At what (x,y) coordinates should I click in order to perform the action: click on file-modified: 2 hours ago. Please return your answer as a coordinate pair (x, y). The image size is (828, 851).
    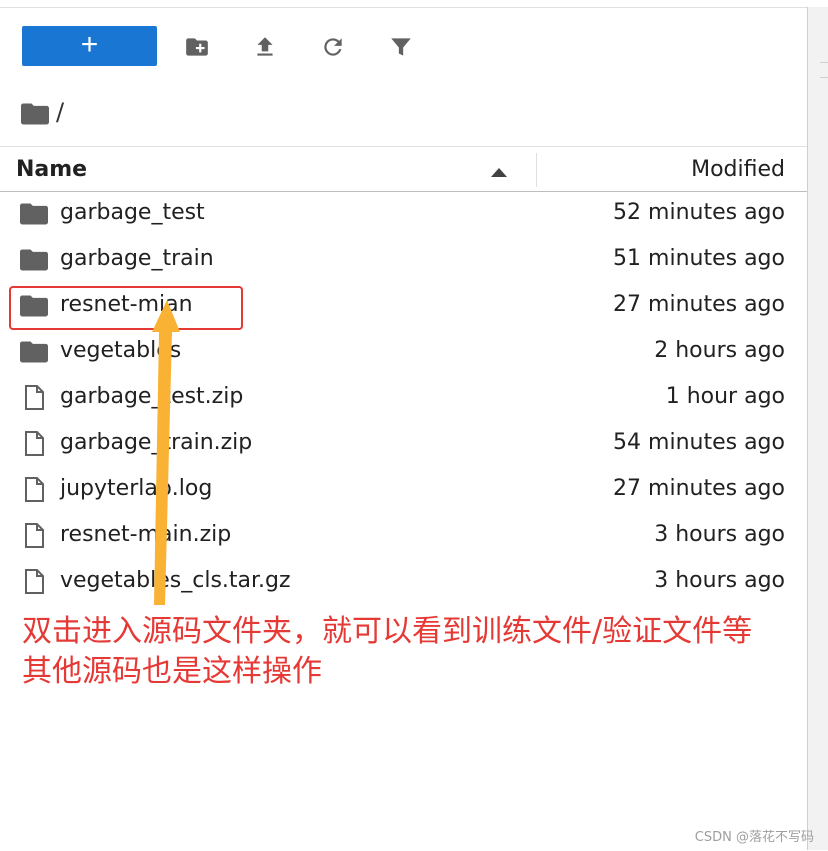
    Looking at the image, I should click on (719, 350).